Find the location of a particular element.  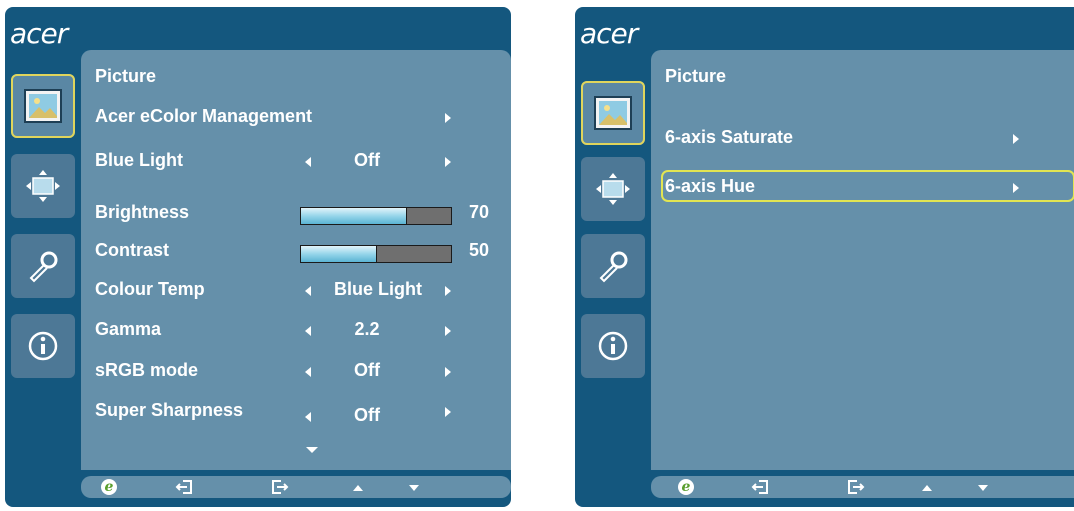

menu-row-6-axis-hue: 6-axis Hue is located at coordinates (862, 187).